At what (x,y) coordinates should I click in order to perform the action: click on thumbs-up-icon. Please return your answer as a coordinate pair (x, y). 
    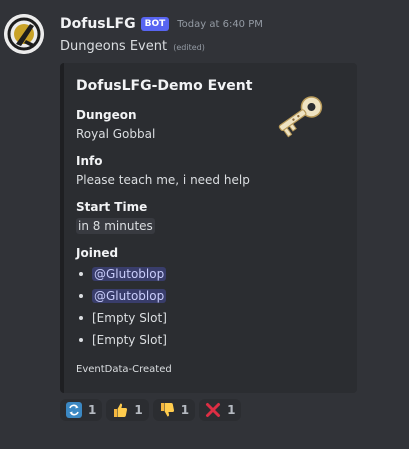
    Looking at the image, I should click on (121, 410).